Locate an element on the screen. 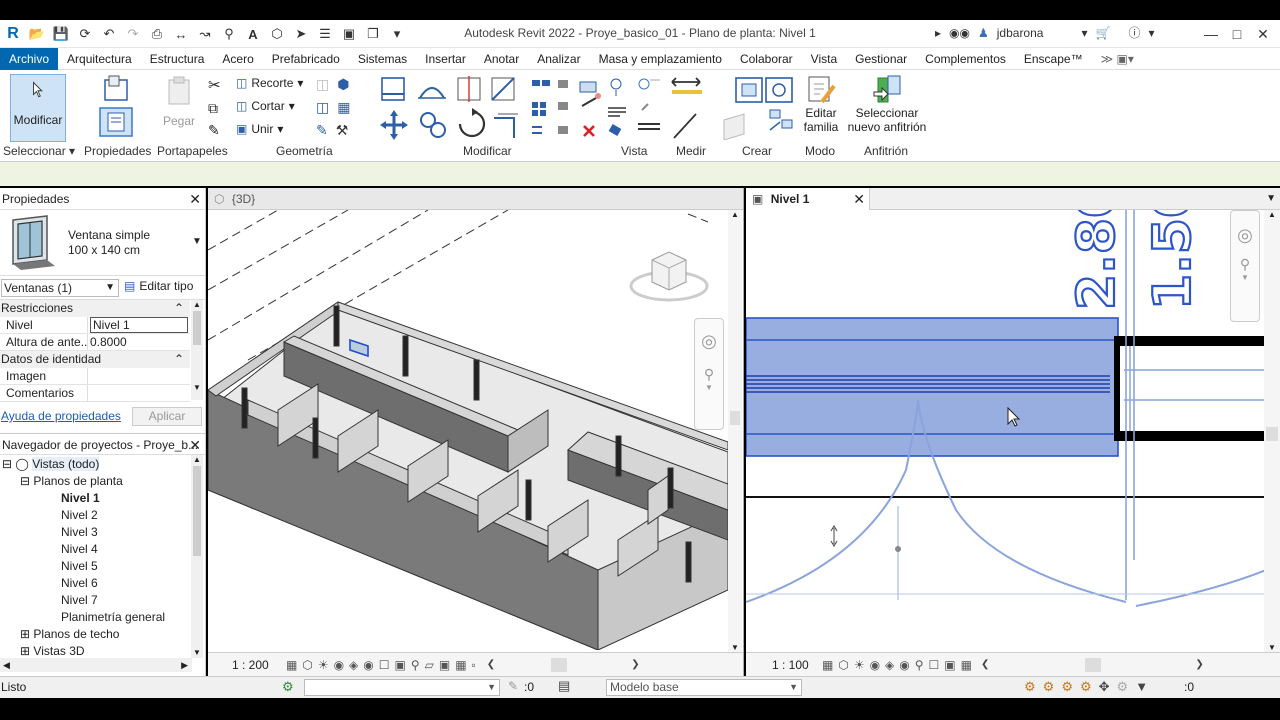 The image size is (1280, 720). tab-analizar: Analizar is located at coordinates (558, 59).